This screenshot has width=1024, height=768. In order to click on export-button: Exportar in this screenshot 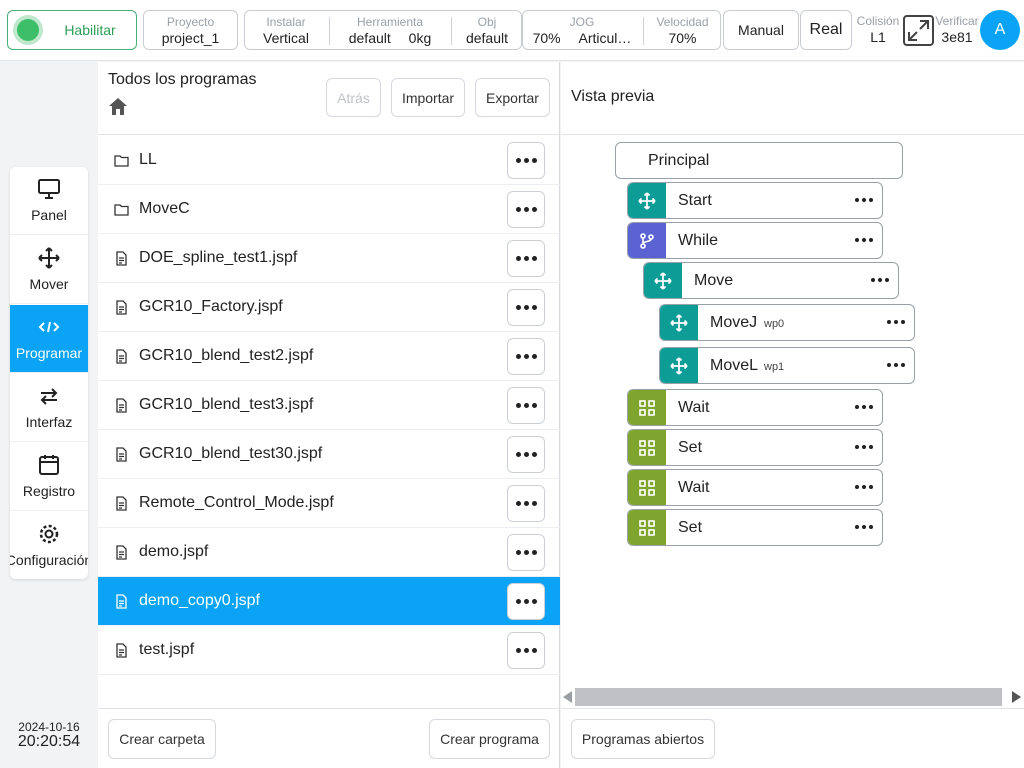, I will do `click(512, 97)`.